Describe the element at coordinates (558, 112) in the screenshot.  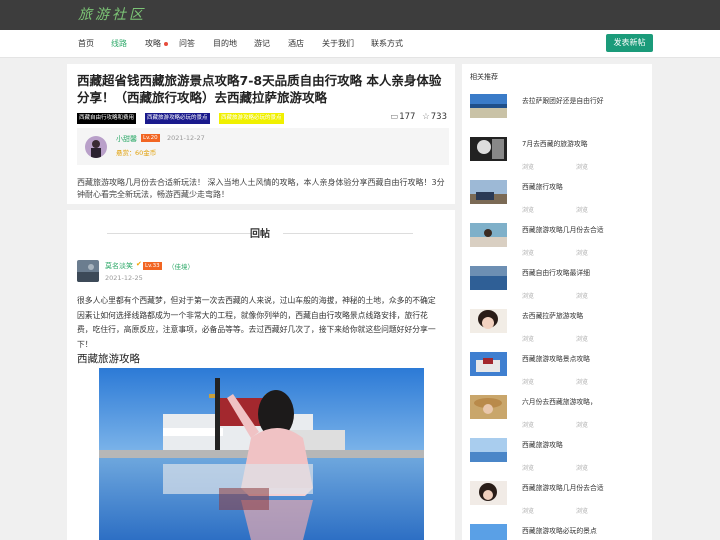
I see `list-item: 去拉萨跟团好还是自由行好` at that location.